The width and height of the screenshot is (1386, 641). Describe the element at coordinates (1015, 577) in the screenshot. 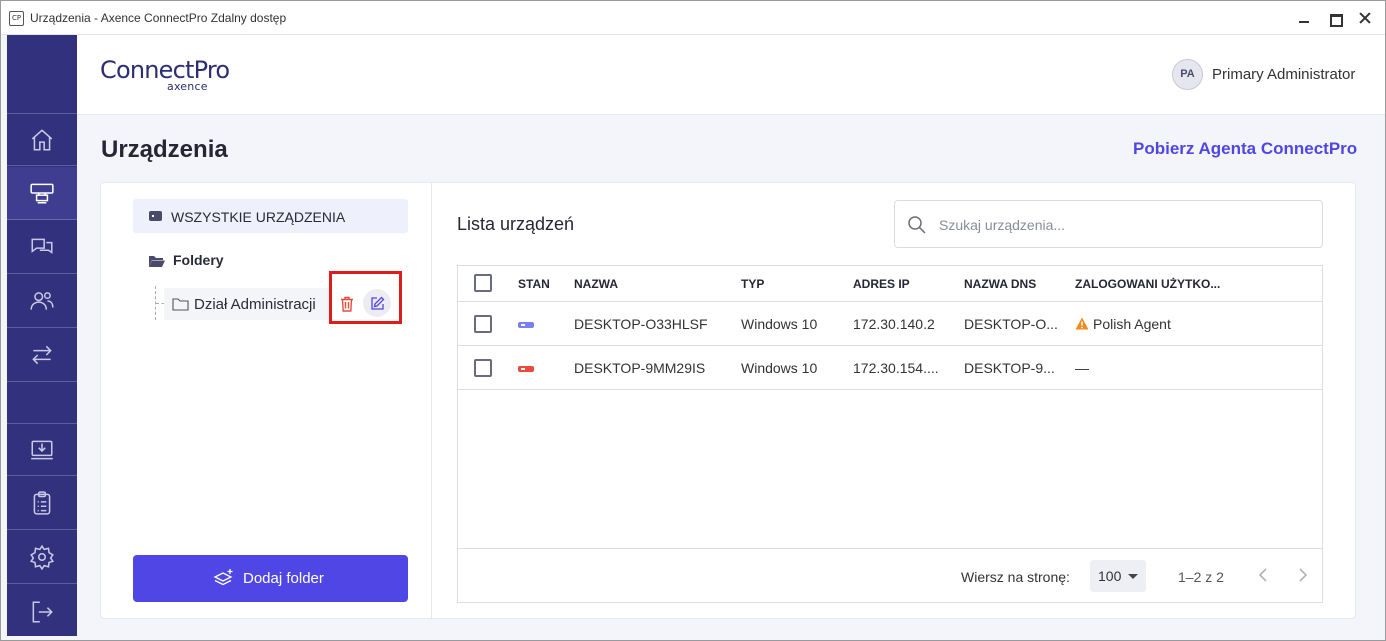

I see `rows-per-page-label: Wiersz na stronę:` at that location.